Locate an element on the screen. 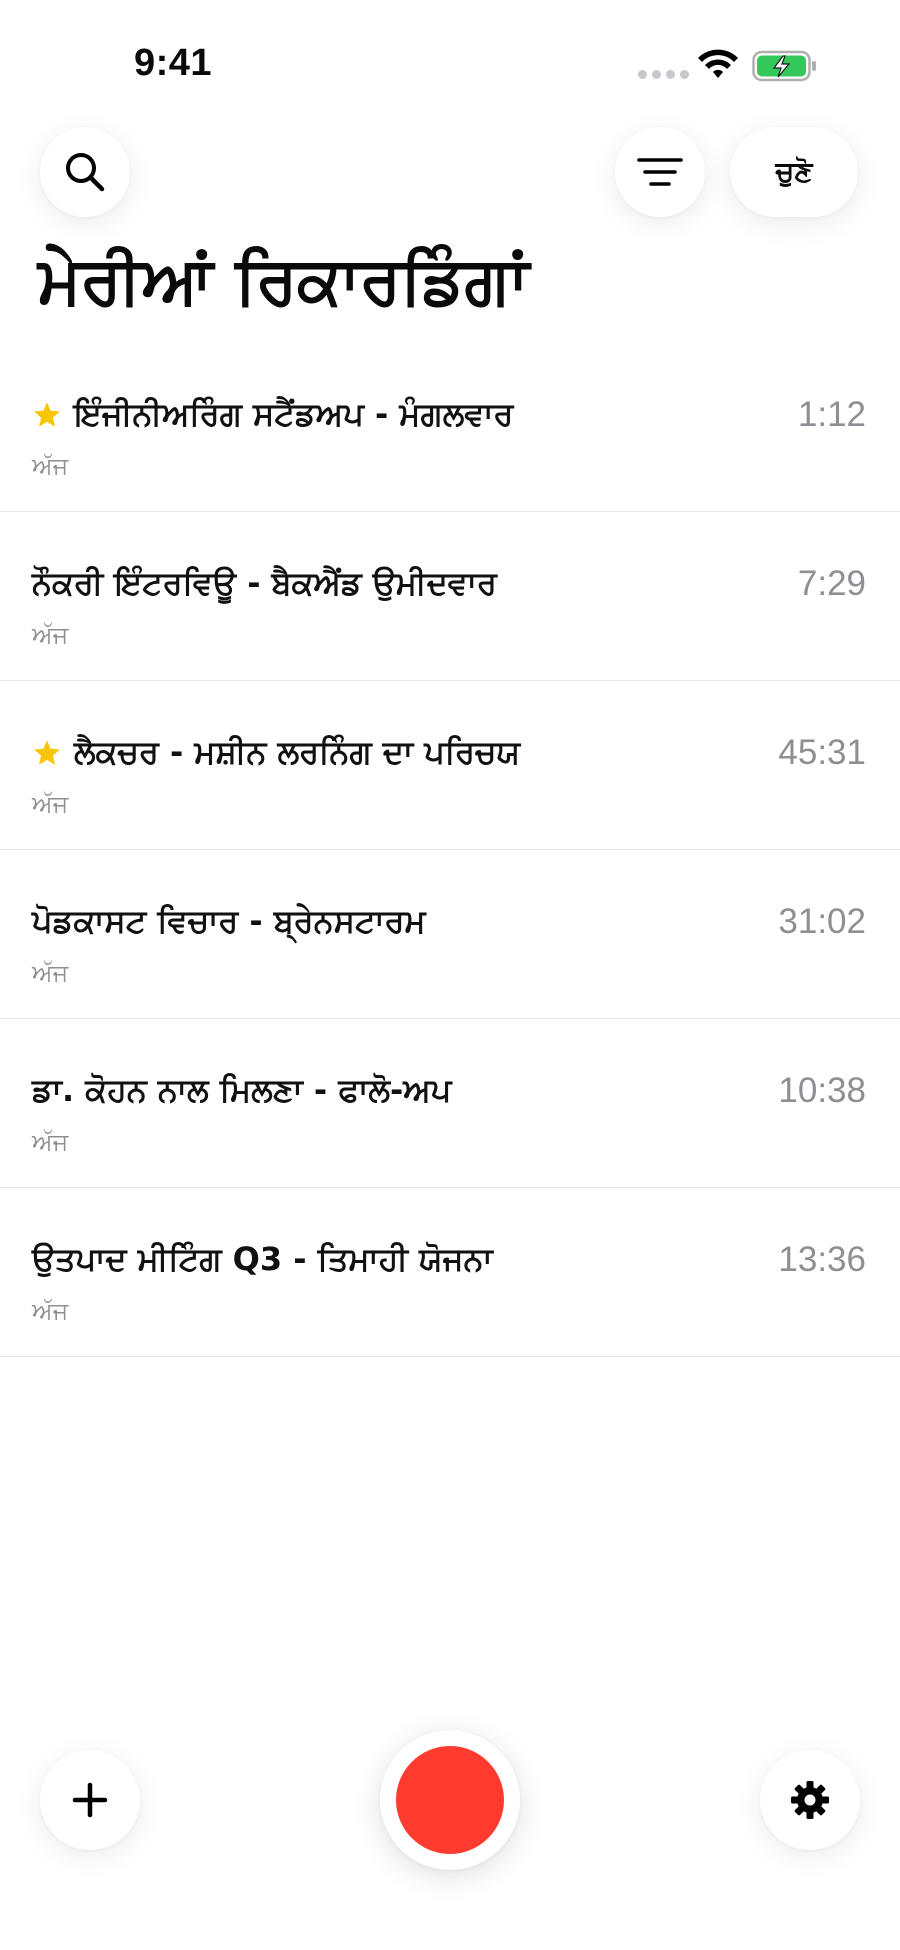 The width and height of the screenshot is (900, 1950). list-item: ਲੈਕਚਰ - ਮਸ਼ੀਨ ਲਰਨਿੰਗ ਦਾ ਪਰਿਚਯ ਅੱਜ 45:31 is located at coordinates (450, 765).